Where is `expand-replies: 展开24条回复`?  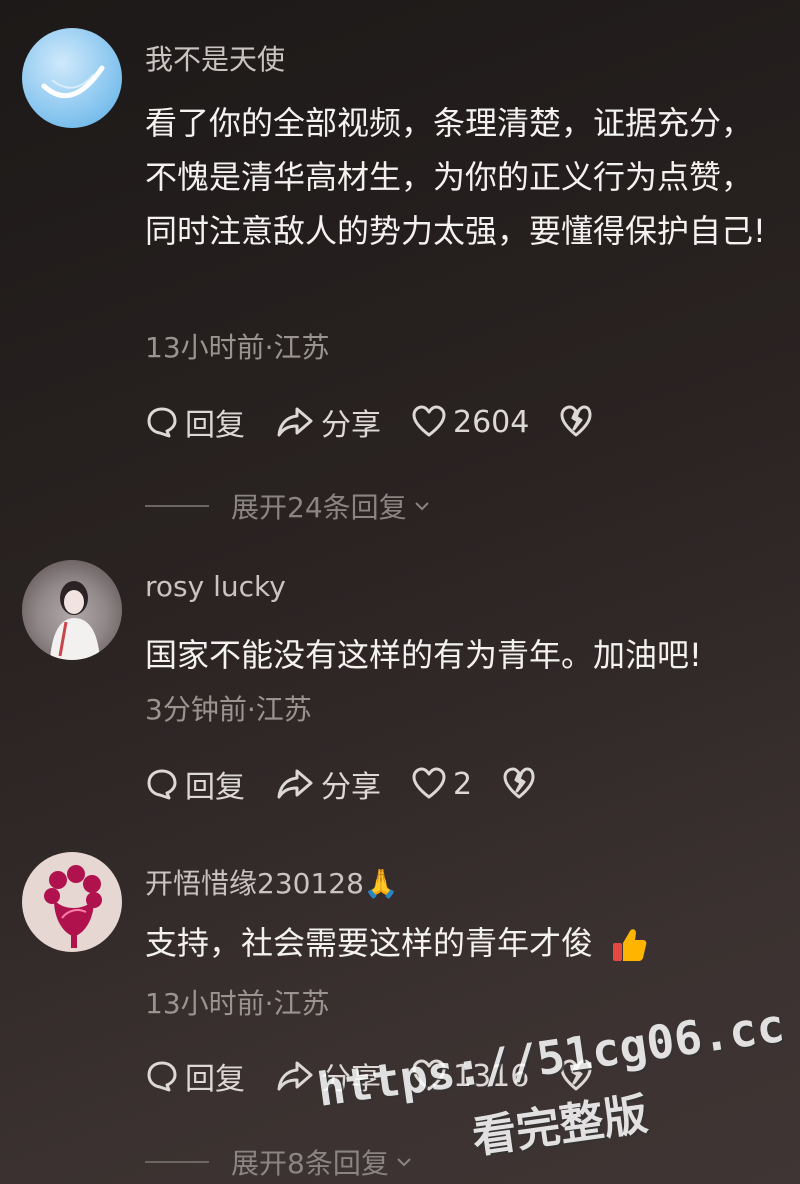
expand-replies: 展开24条回复 is located at coordinates (289, 506).